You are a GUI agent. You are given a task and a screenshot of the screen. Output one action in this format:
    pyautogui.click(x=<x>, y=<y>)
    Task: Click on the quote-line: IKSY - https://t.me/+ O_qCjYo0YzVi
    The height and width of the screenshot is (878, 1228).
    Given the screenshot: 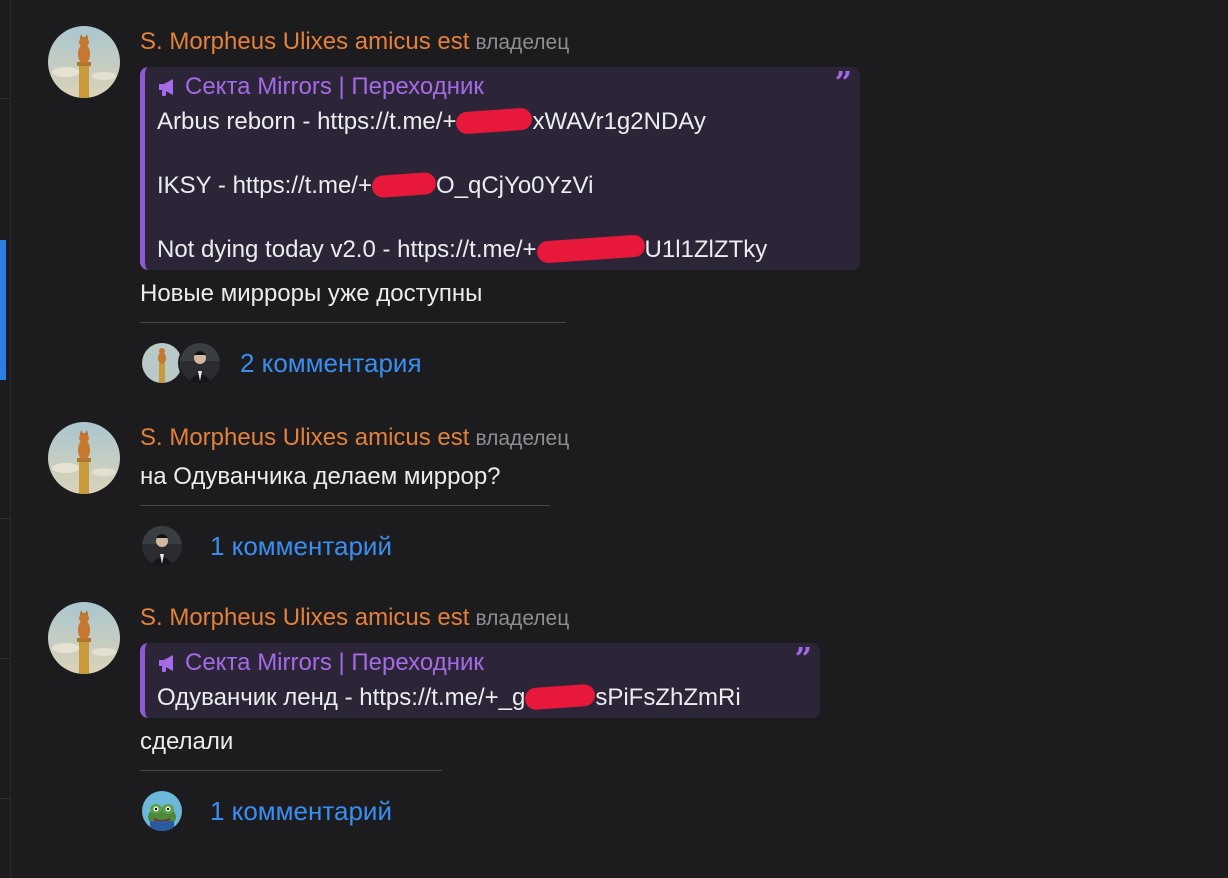 What is the action you would take?
    pyautogui.click(x=501, y=186)
    